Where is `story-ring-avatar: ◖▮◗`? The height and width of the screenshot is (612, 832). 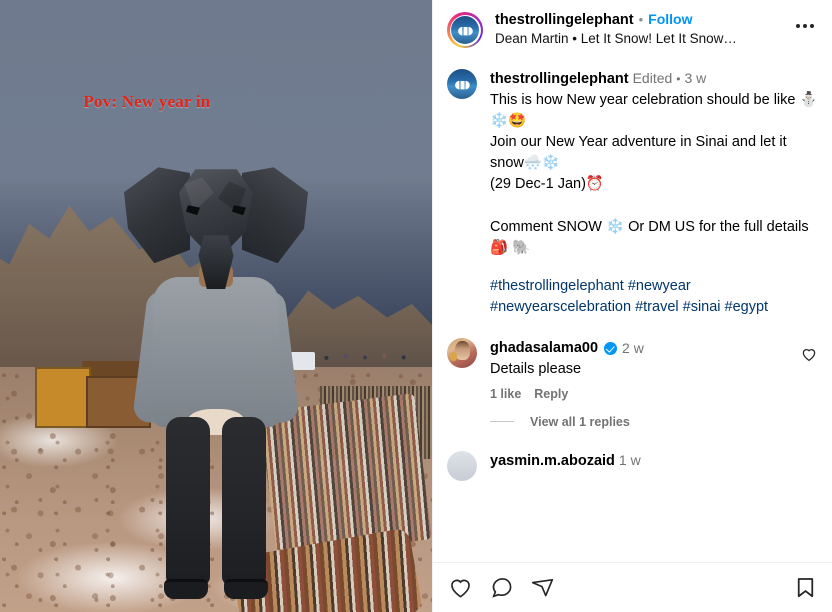 story-ring-avatar: ◖▮◗ is located at coordinates (465, 30).